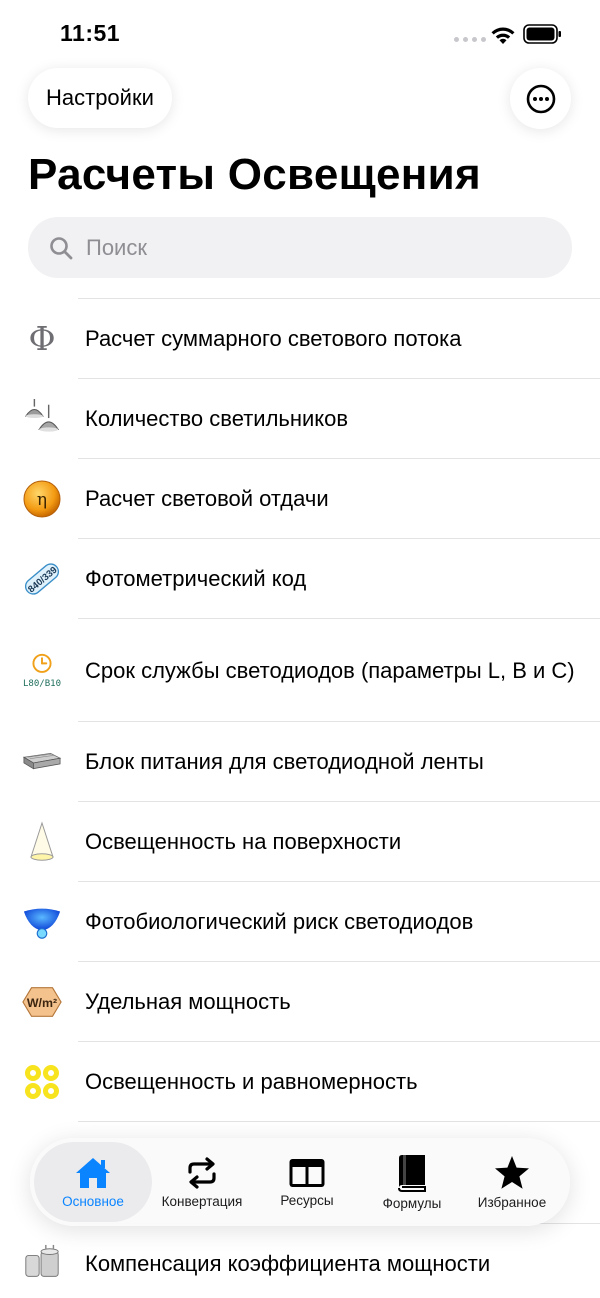  I want to click on home-icon, so click(93, 1172).